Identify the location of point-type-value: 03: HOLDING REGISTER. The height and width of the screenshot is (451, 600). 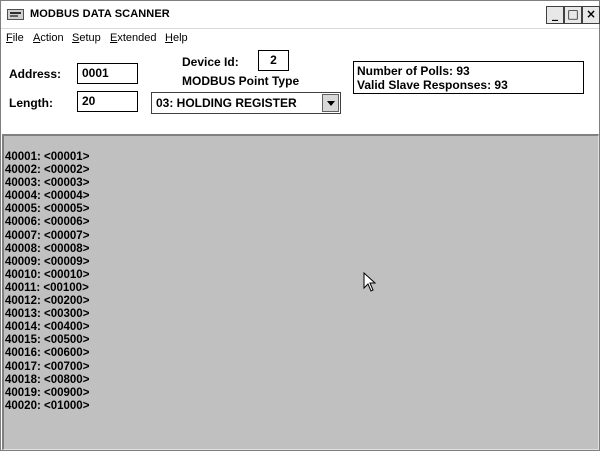
(226, 103).